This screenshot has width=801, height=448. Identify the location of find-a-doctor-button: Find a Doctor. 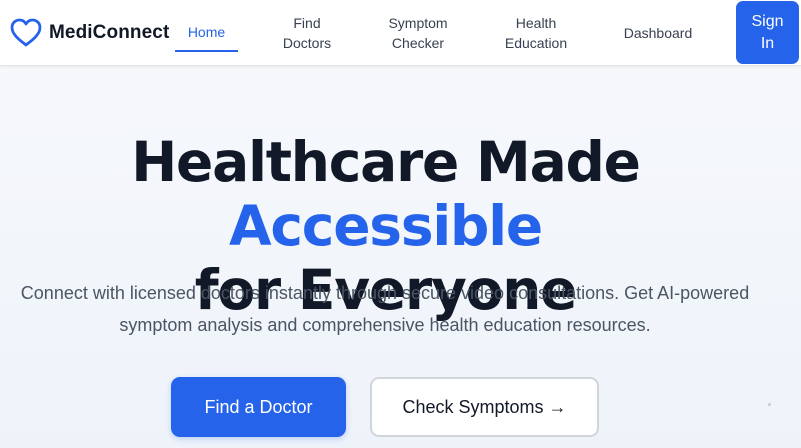
(258, 407).